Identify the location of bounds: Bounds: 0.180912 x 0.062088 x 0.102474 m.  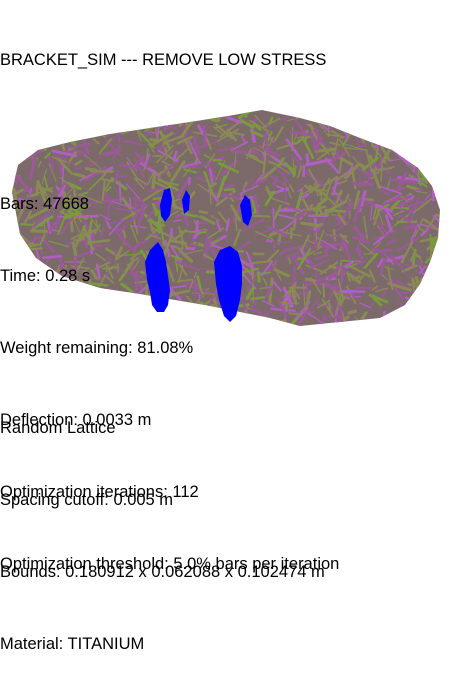
(162, 572).